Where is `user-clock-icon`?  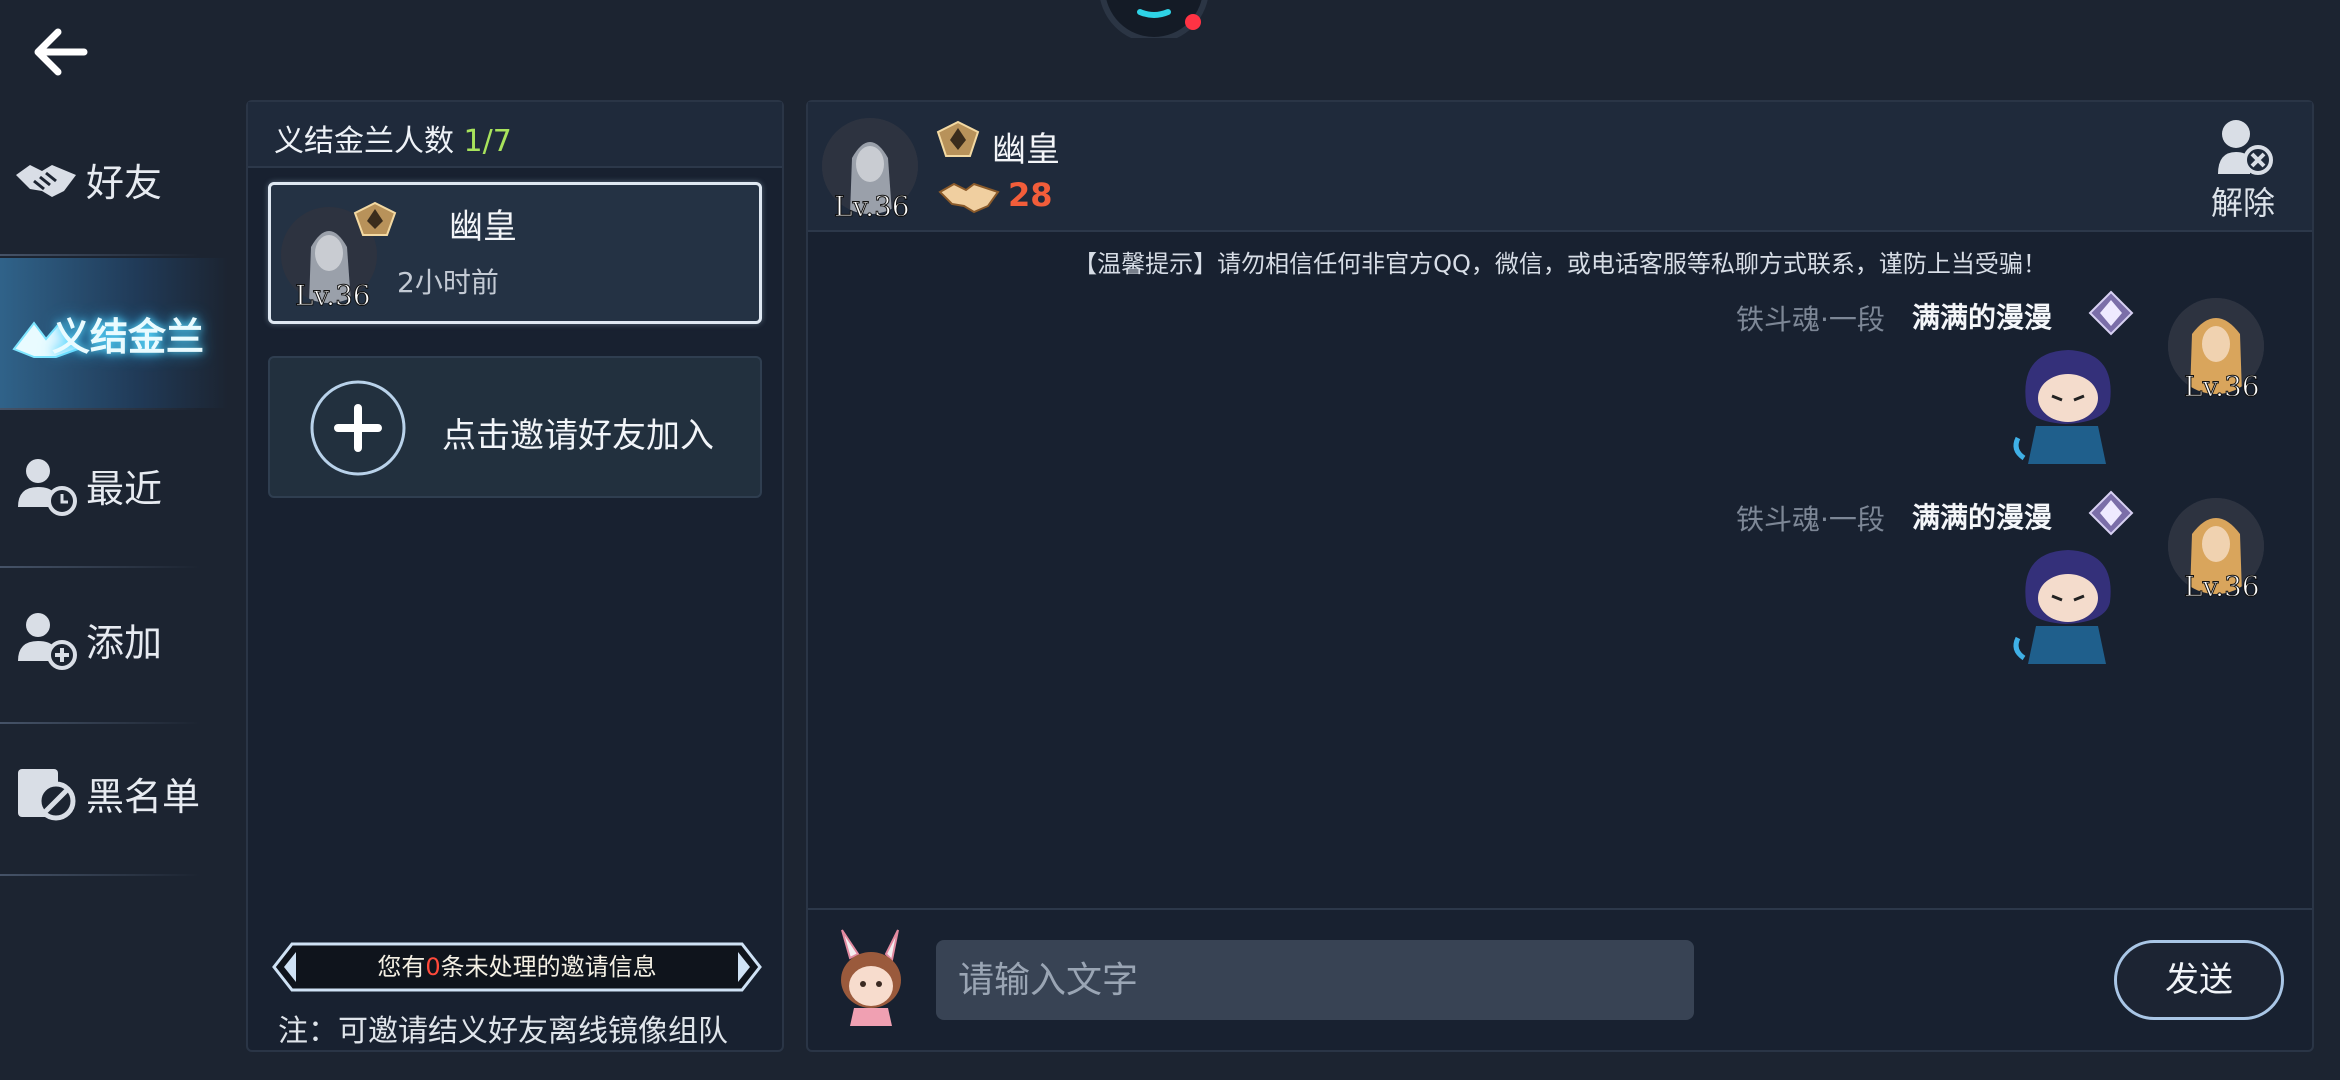 user-clock-icon is located at coordinates (47, 487).